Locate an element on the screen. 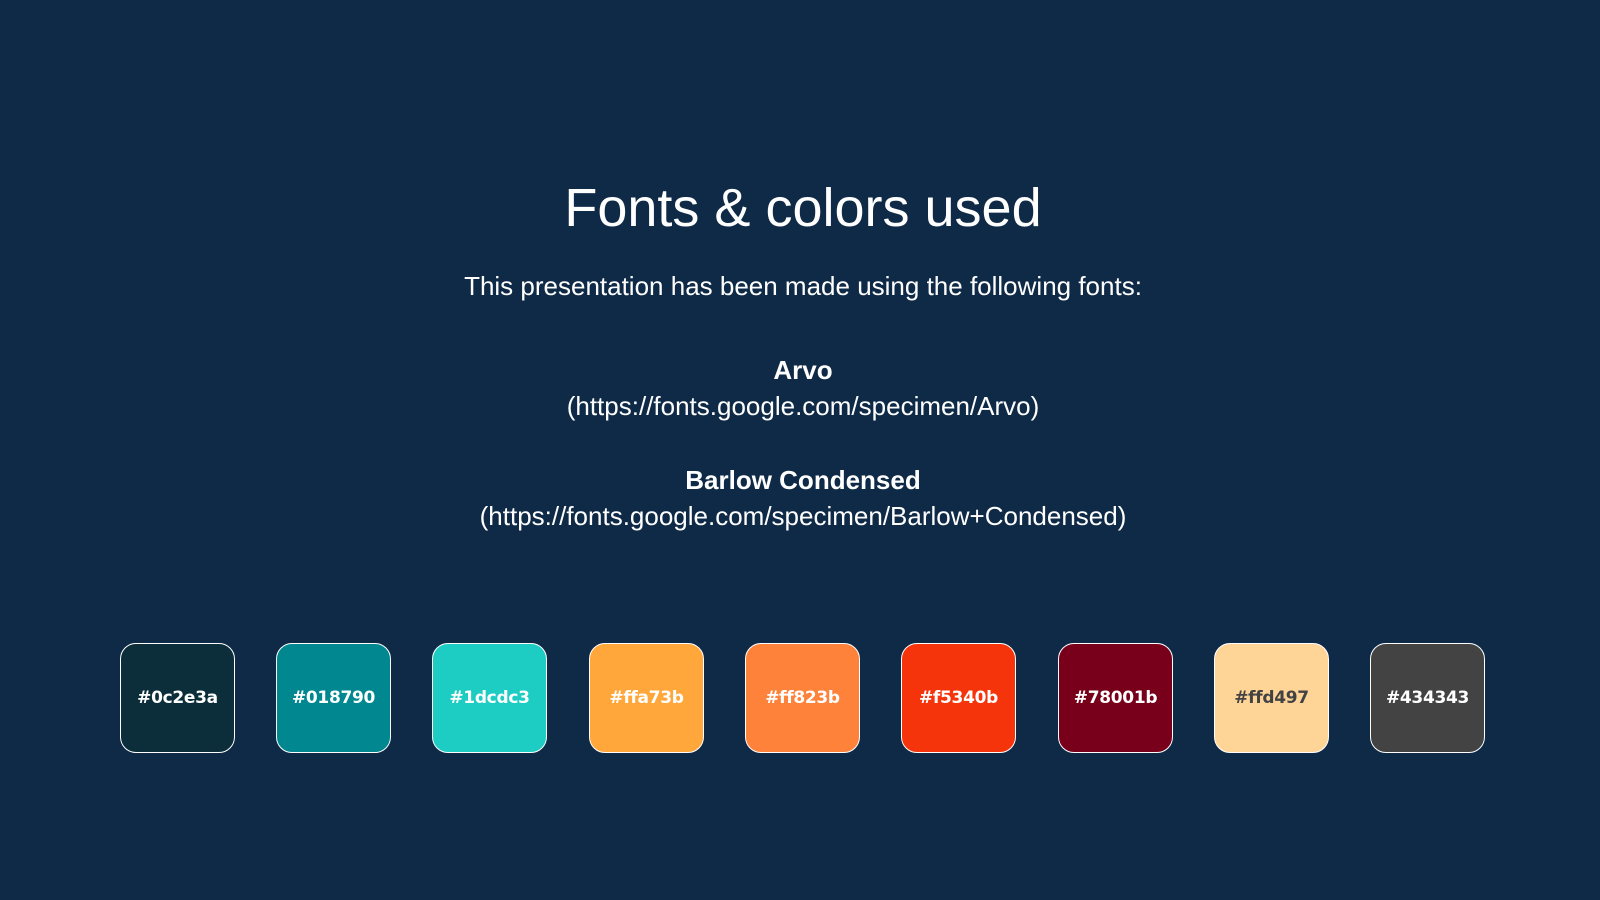 The height and width of the screenshot is (900, 1600). color-swatch: #434343 is located at coordinates (1427, 698).